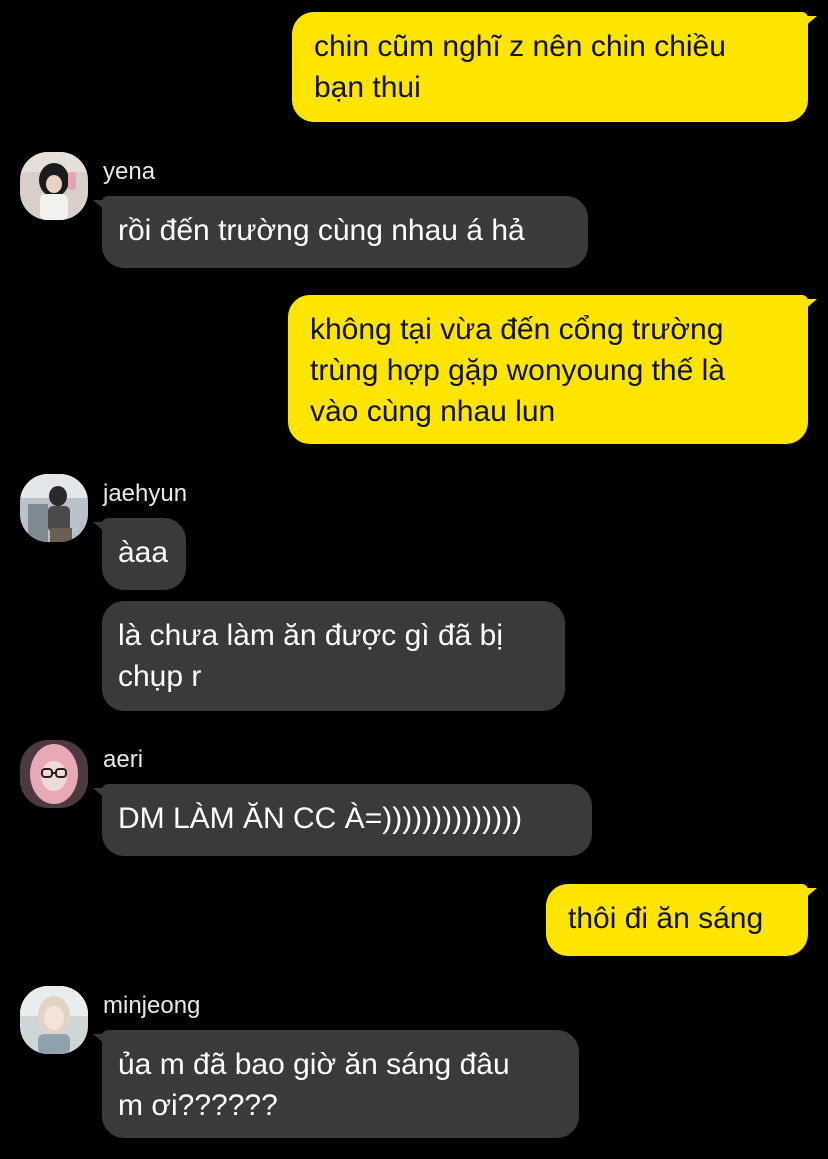 Image resolution: width=828 pixels, height=1159 pixels. I want to click on incoming-message-bubble: àaa, so click(139, 554).